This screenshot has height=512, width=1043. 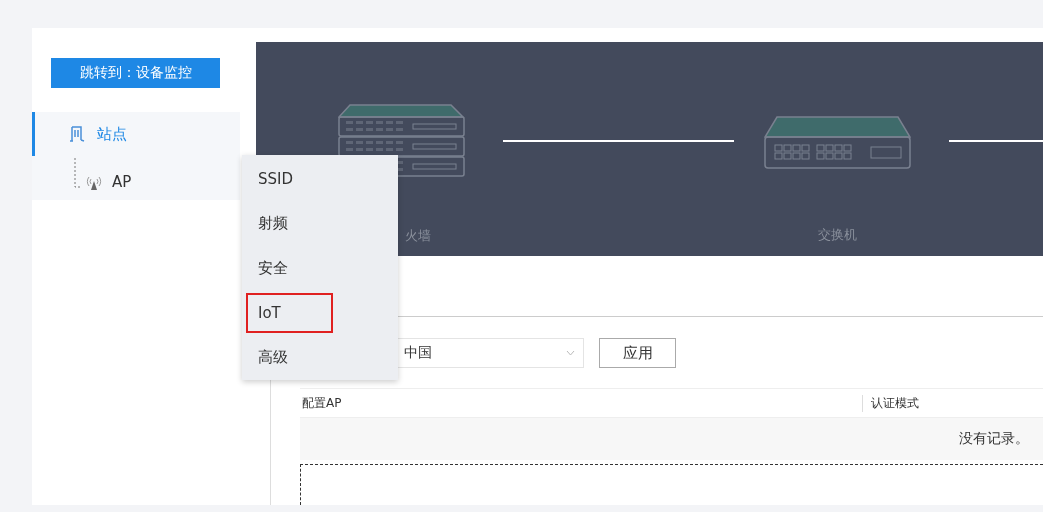 I want to click on chevron-down-icon, so click(x=570, y=353).